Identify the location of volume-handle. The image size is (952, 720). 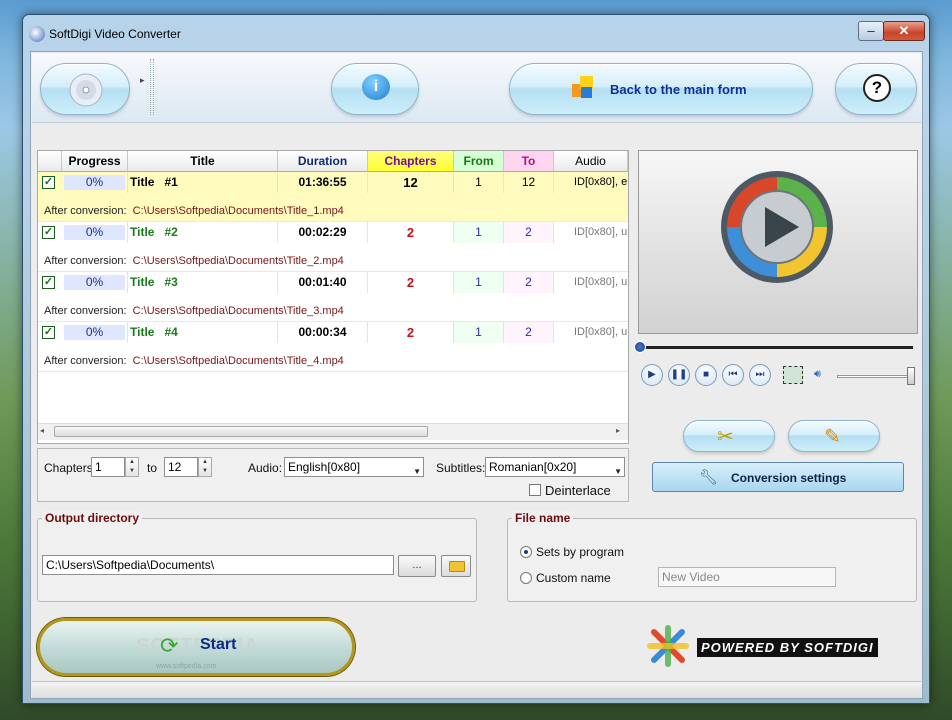
(911, 376).